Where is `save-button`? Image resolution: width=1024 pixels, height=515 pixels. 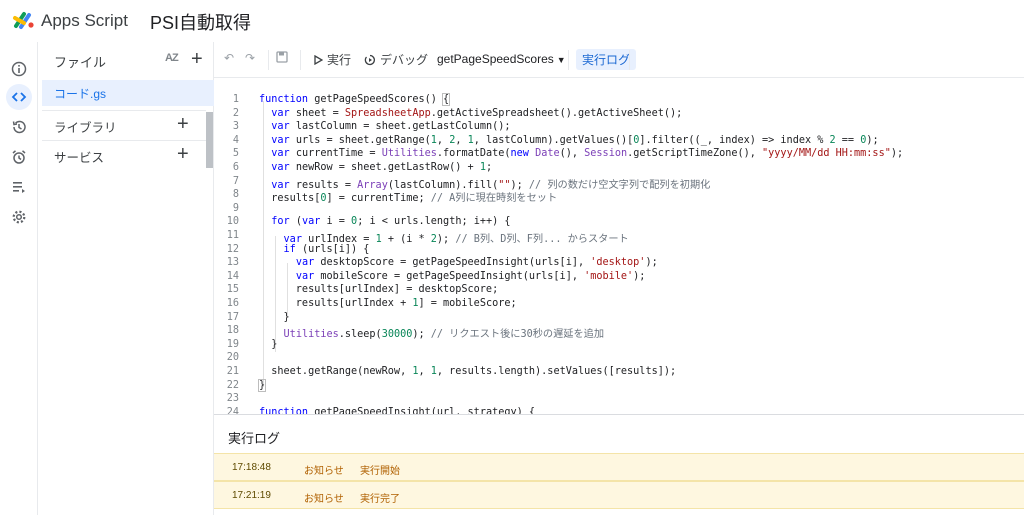
save-button is located at coordinates (282, 57).